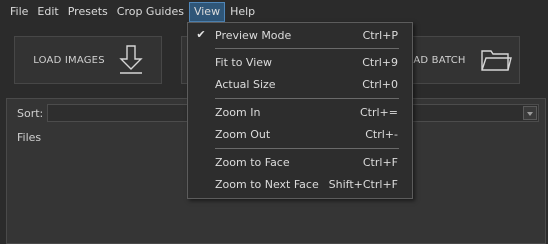 This screenshot has width=548, height=244. I want to click on menu-item-preview-mode: ✔ Preview Mode Ctrl+P, so click(300, 35).